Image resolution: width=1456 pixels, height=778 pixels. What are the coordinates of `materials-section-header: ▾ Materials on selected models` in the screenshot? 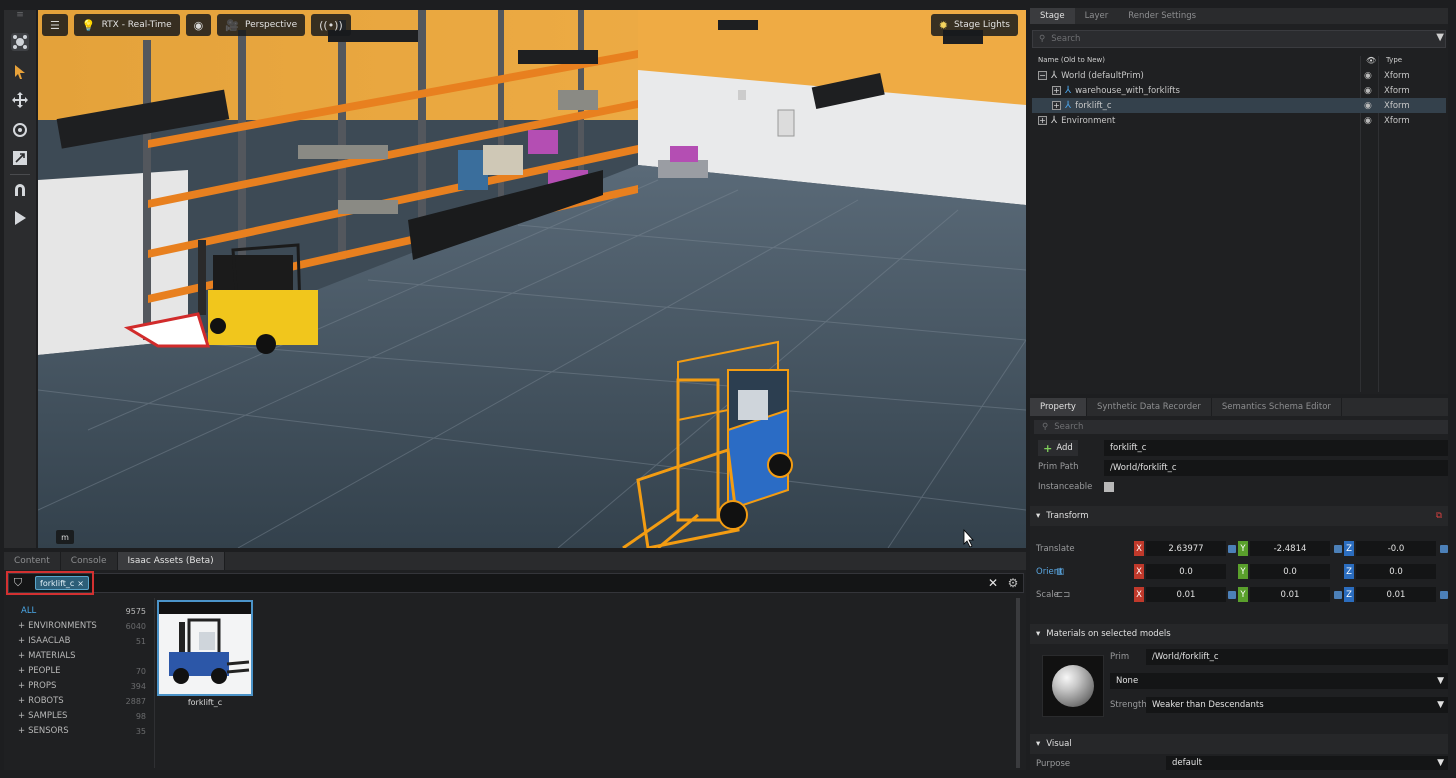 It's located at (1239, 634).